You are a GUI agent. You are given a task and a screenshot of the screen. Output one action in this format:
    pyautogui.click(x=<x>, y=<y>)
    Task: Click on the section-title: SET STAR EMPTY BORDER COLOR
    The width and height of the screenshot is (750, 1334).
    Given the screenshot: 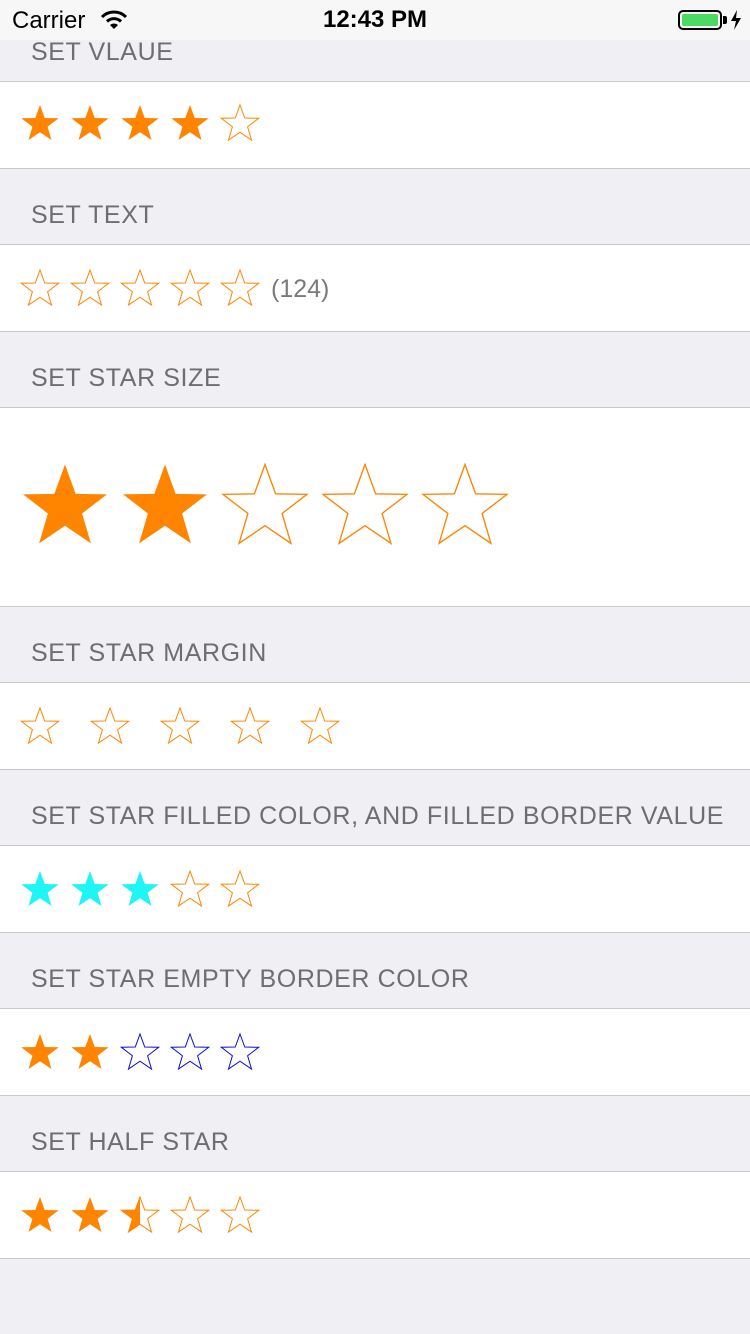 What is the action you would take?
    pyautogui.click(x=250, y=979)
    